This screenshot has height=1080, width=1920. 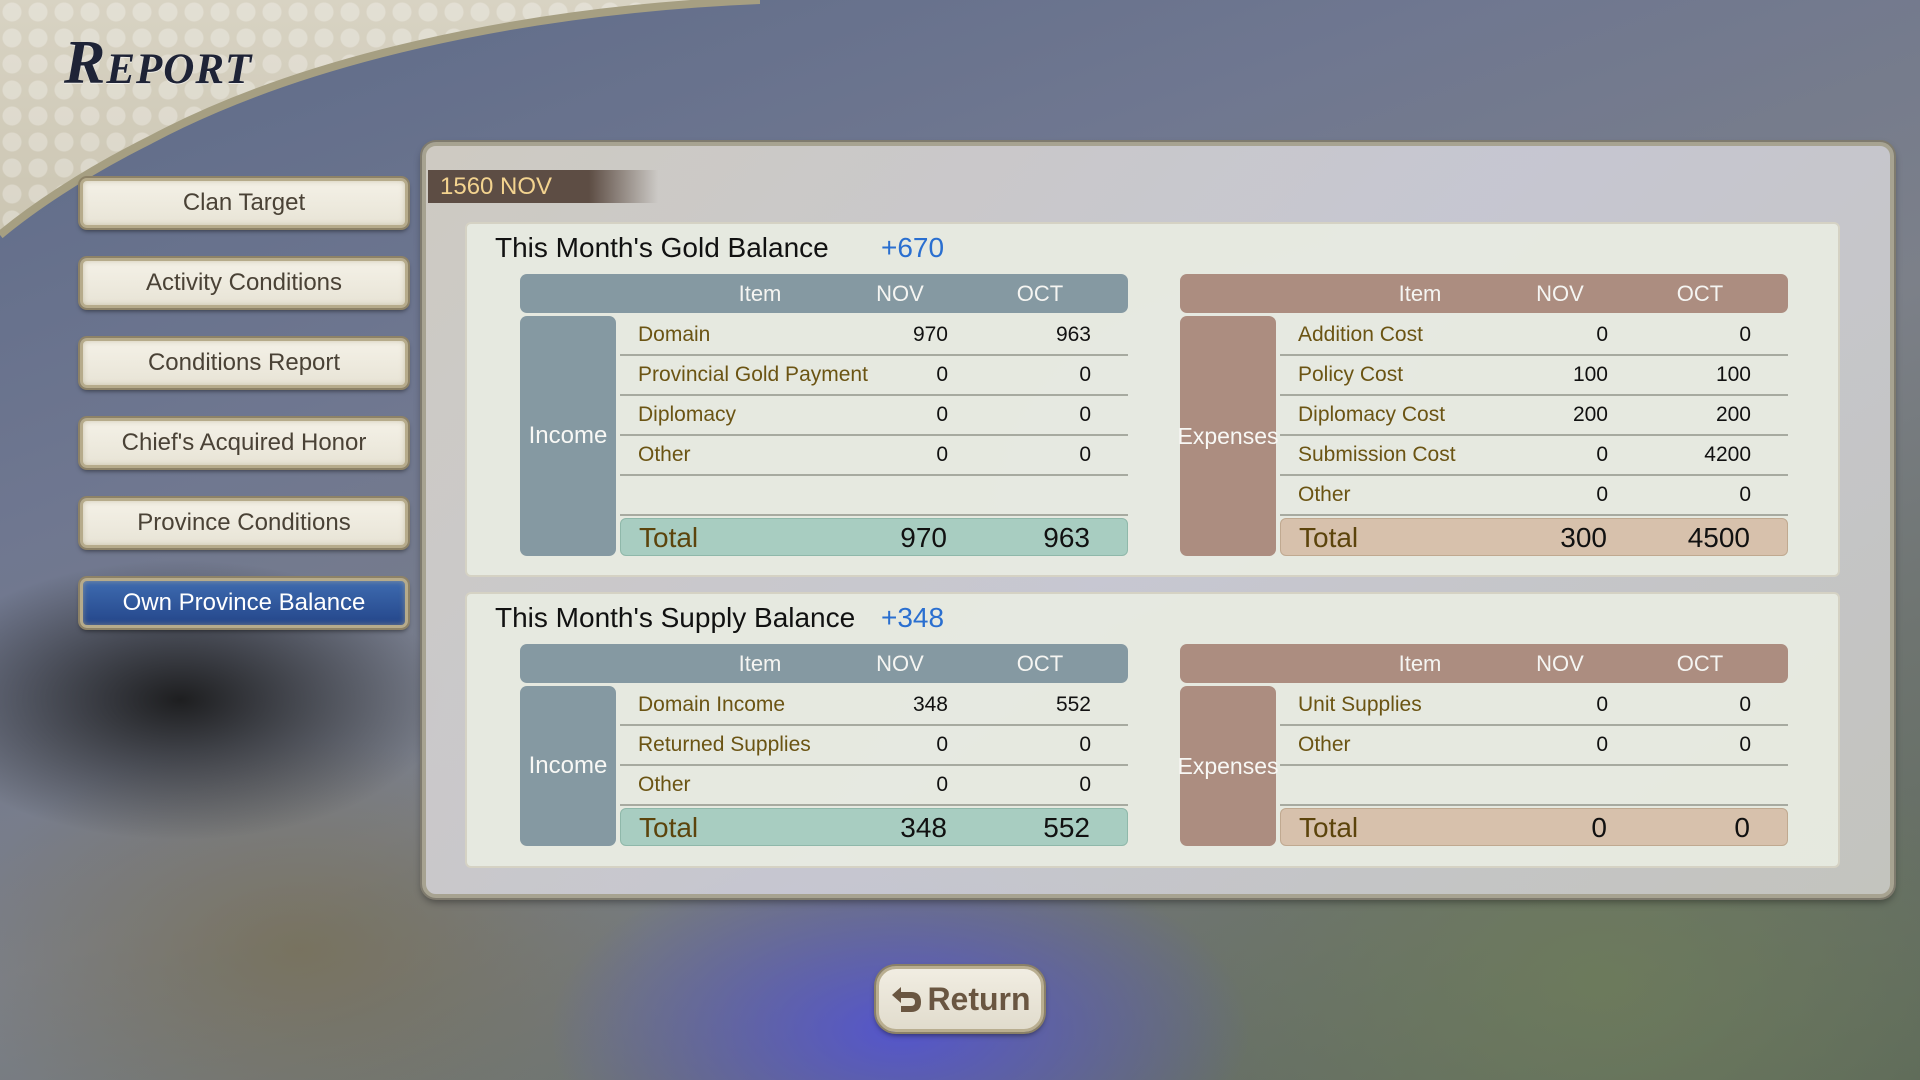 What do you see at coordinates (712, 704) in the screenshot?
I see `row-name: Domain Income` at bounding box center [712, 704].